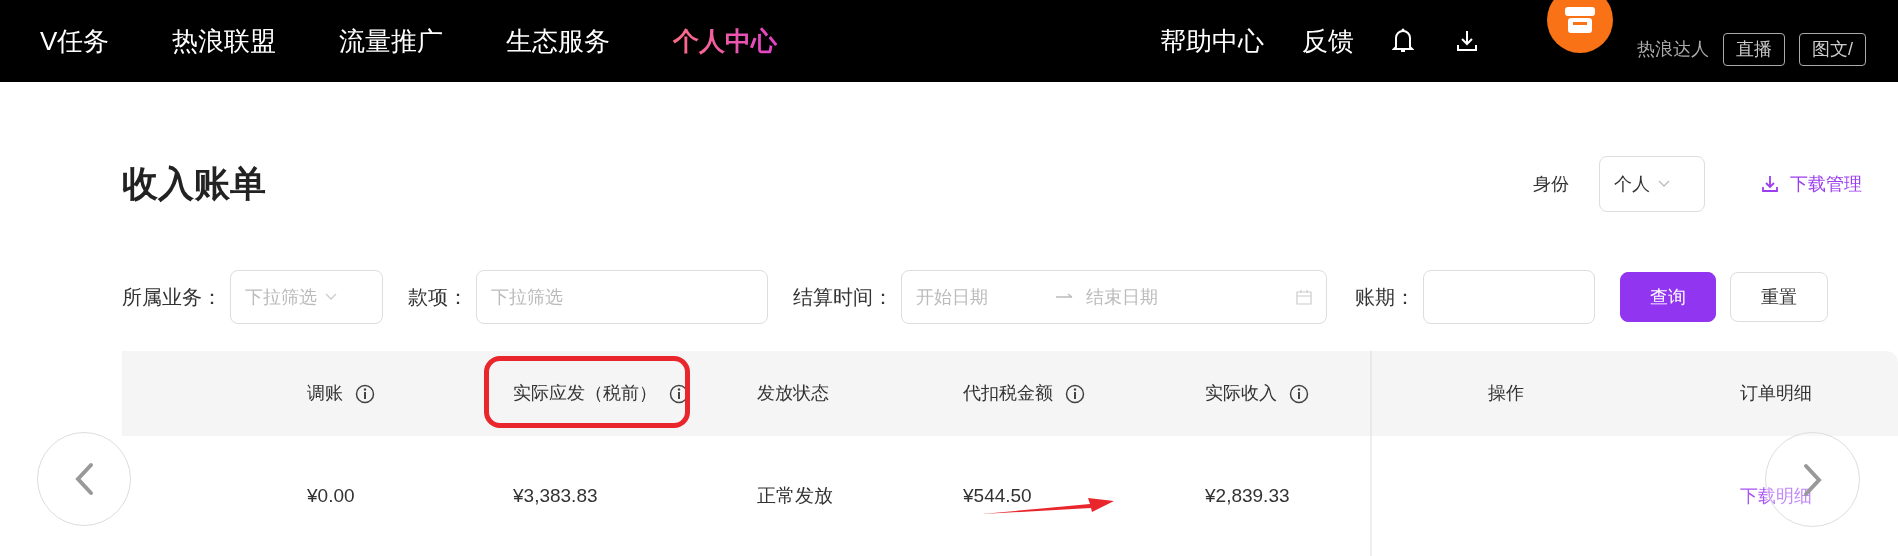  Describe the element at coordinates (172, 297) in the screenshot. I see `filter-label: 所属业务：` at that location.